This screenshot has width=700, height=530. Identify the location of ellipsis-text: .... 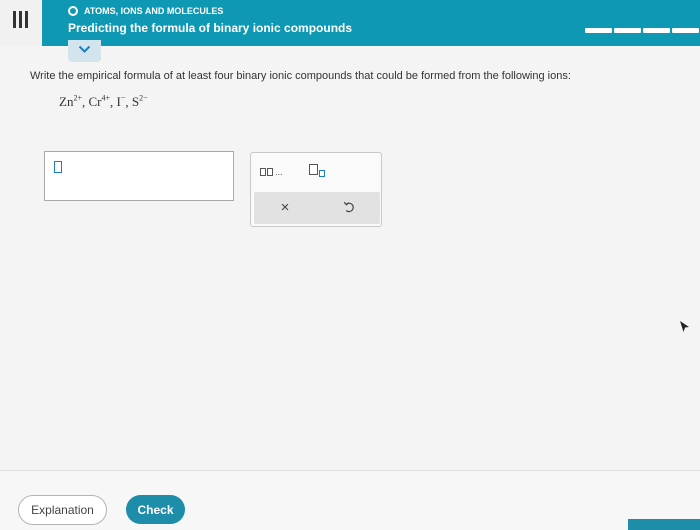
(279, 172).